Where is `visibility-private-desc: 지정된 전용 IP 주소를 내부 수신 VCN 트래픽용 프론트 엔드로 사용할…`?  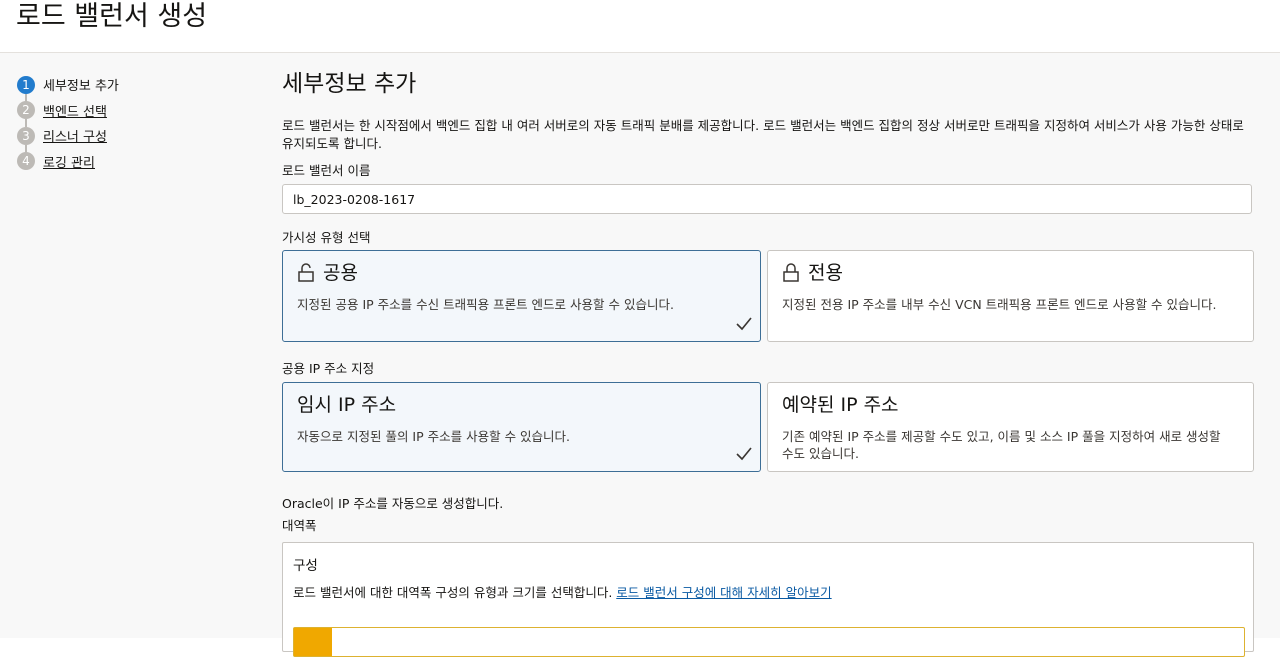 visibility-private-desc: 지정된 전용 IP 주소를 내부 수신 VCN 트래픽용 프론트 엔드로 사용할… is located at coordinates (999, 304).